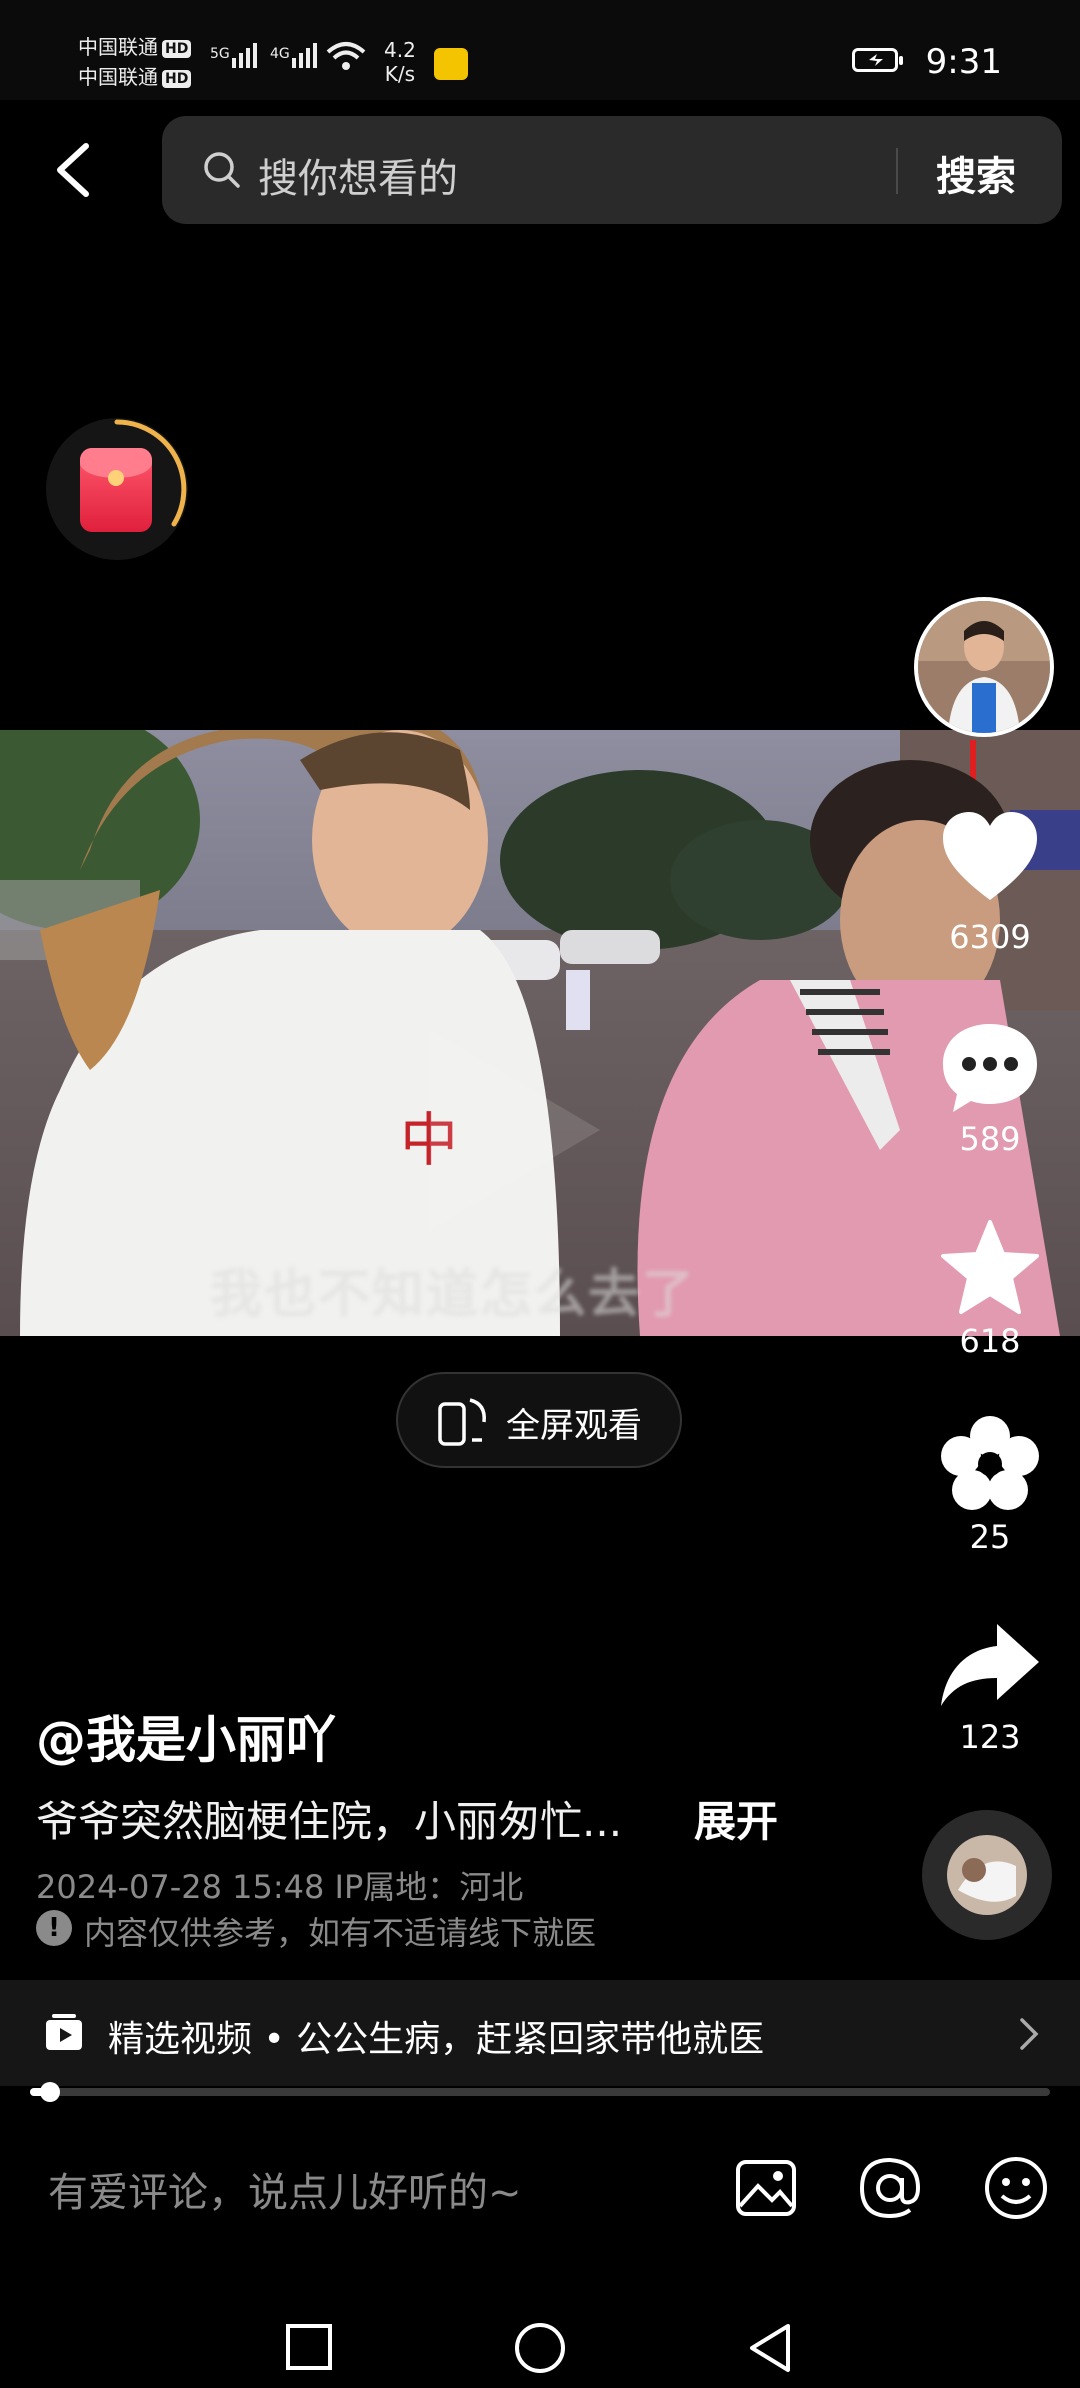 Image resolution: width=1080 pixels, height=2388 pixels. What do you see at coordinates (990, 1737) in the screenshot?
I see `share-count: 123` at bounding box center [990, 1737].